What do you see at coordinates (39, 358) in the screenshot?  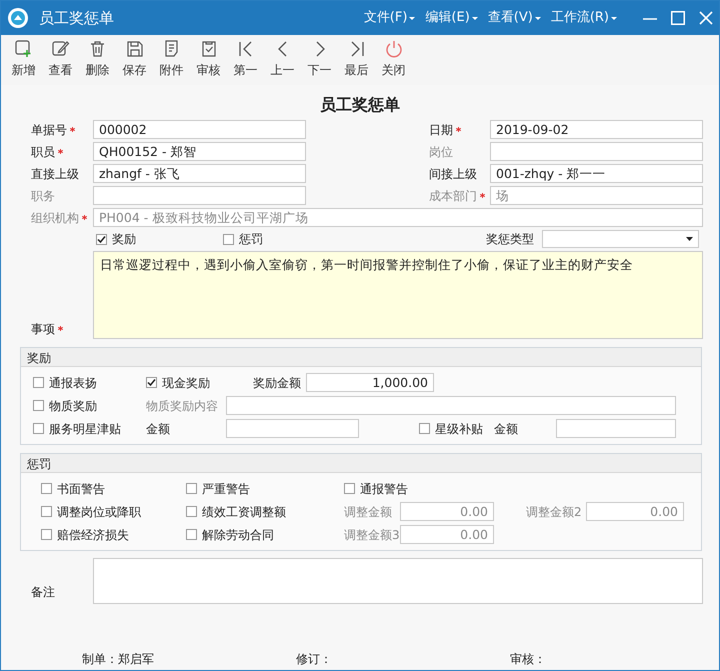 I see `section-title: 奖励` at bounding box center [39, 358].